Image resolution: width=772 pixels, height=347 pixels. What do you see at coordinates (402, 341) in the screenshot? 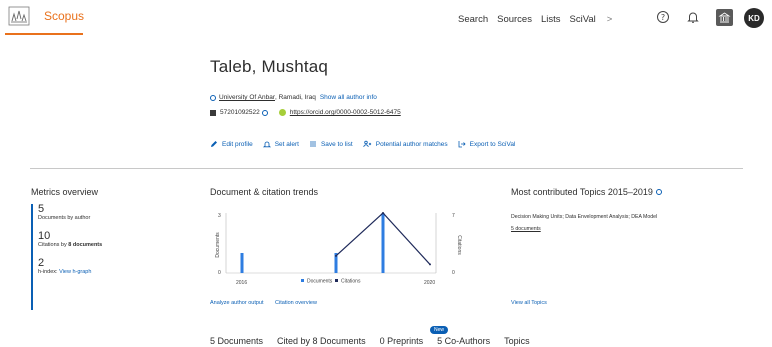
I see `tab-preprints: 0 Preprints` at bounding box center [402, 341].